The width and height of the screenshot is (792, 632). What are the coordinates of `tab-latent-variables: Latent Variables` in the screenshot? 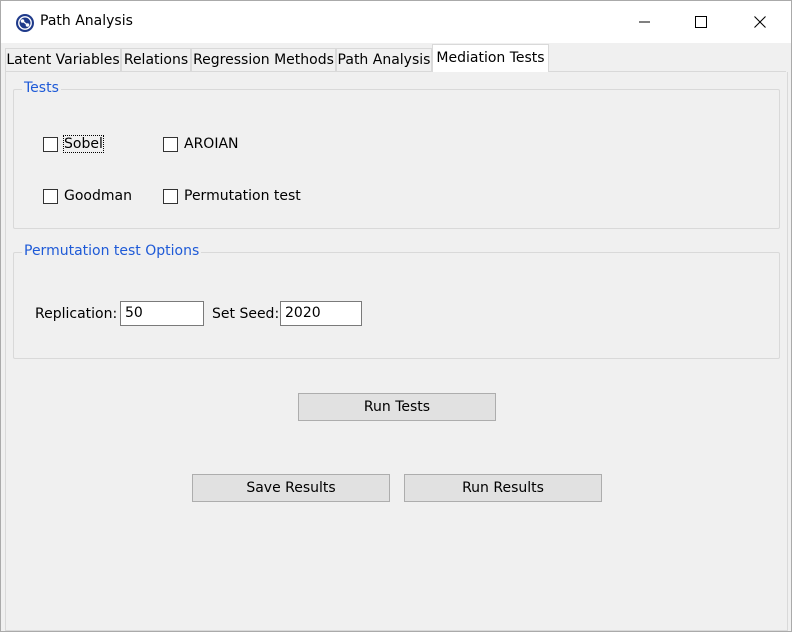 It's located at (63, 59).